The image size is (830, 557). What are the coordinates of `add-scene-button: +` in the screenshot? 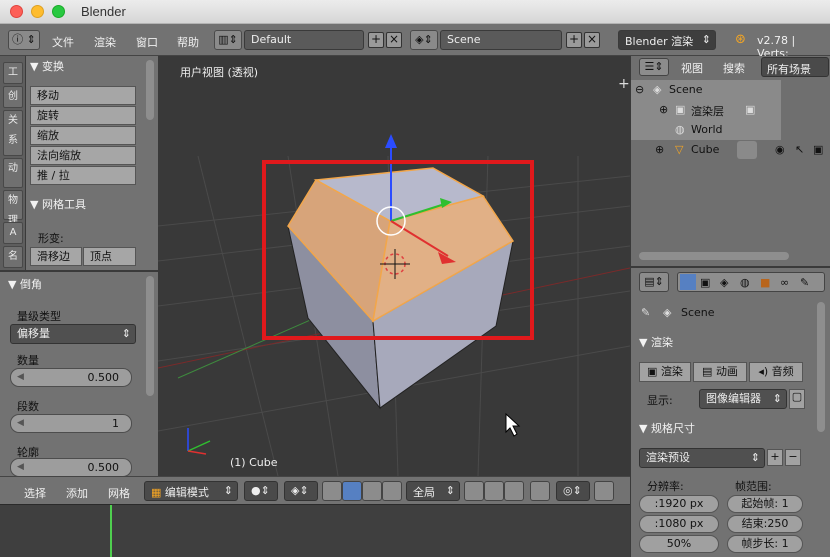 It's located at (574, 40).